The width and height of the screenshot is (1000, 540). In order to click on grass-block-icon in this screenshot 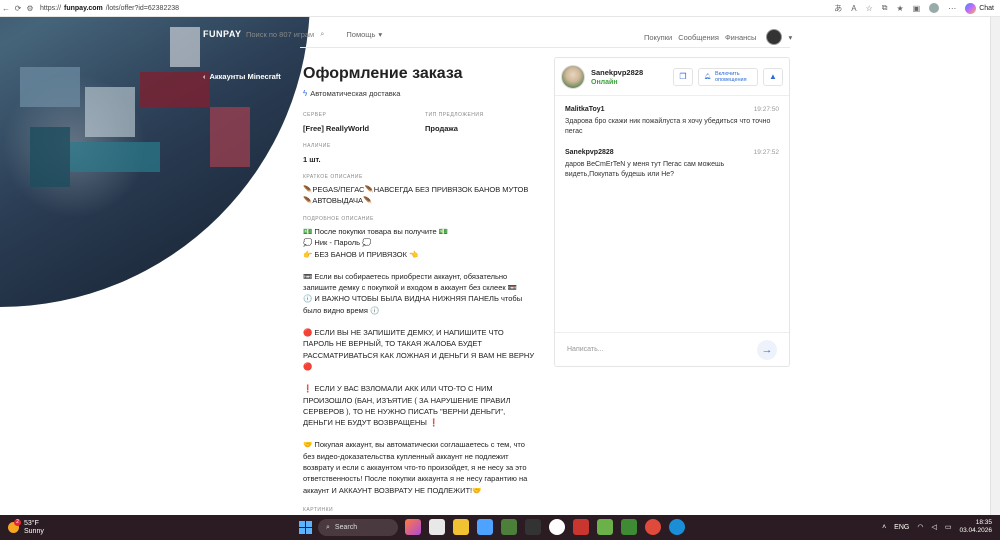, I will do `click(629, 527)`.